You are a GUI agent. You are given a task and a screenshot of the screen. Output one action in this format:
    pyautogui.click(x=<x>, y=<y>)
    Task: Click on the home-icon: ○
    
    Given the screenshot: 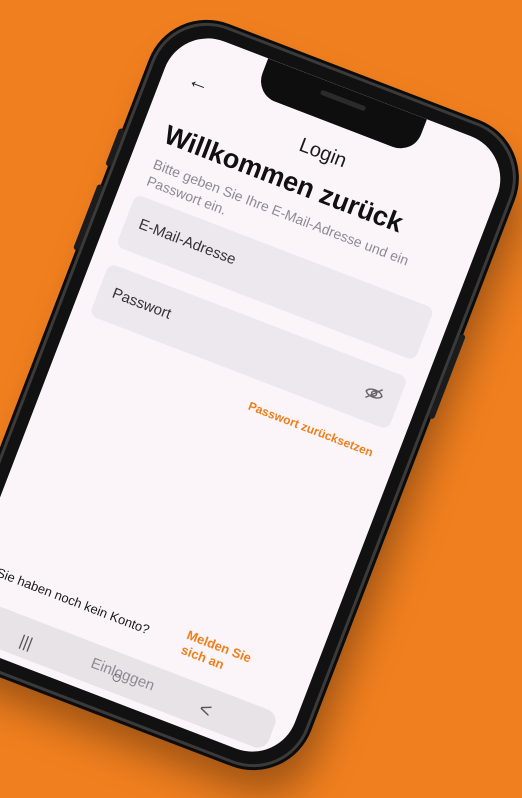 What is the action you would take?
    pyautogui.click(x=116, y=678)
    